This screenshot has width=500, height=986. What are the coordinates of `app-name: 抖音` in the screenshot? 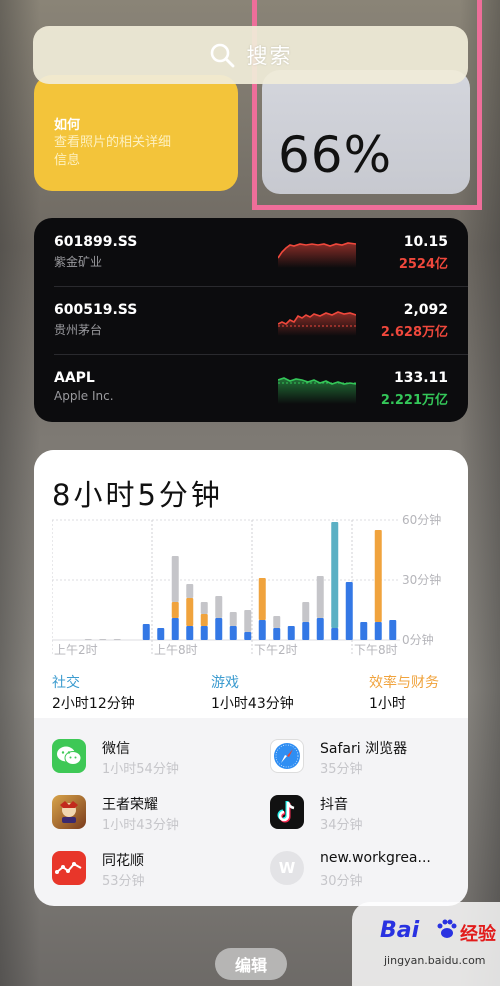 It's located at (334, 805).